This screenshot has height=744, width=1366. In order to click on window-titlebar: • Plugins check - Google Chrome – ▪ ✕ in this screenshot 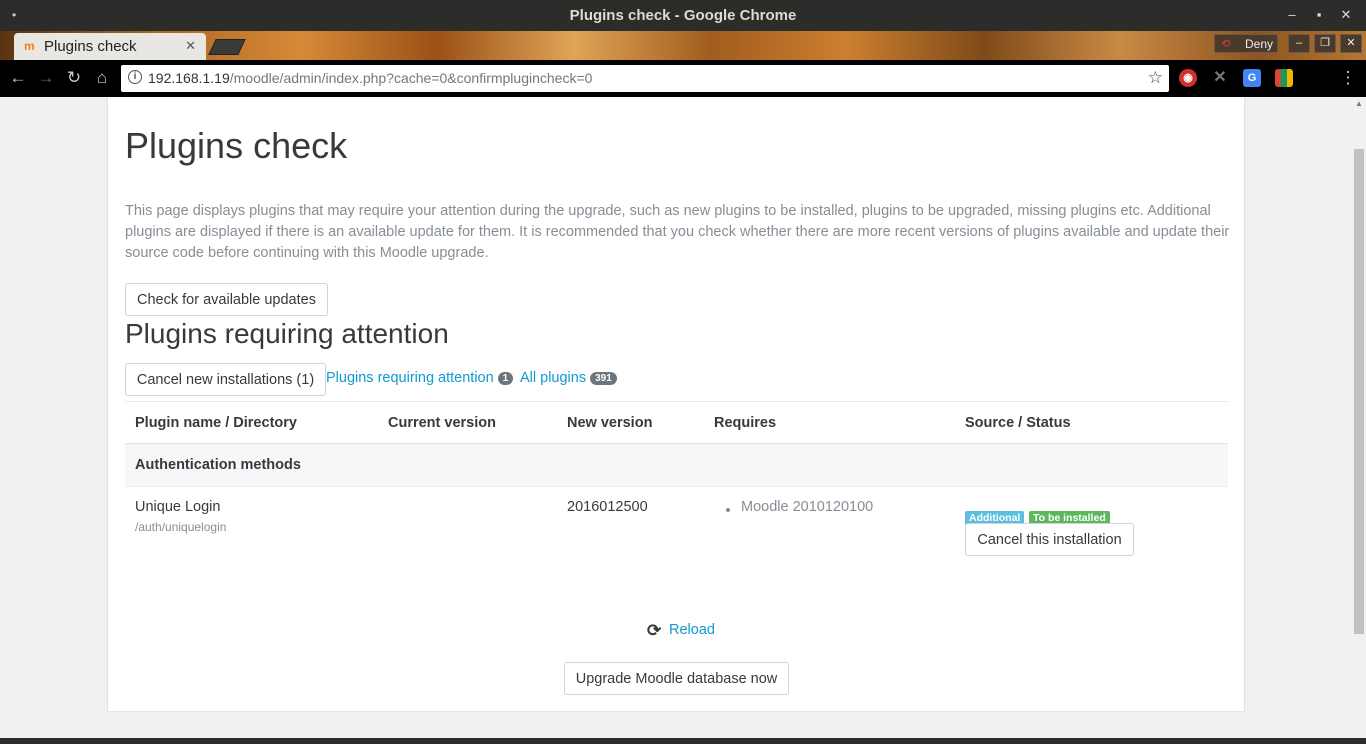, I will do `click(683, 15)`.